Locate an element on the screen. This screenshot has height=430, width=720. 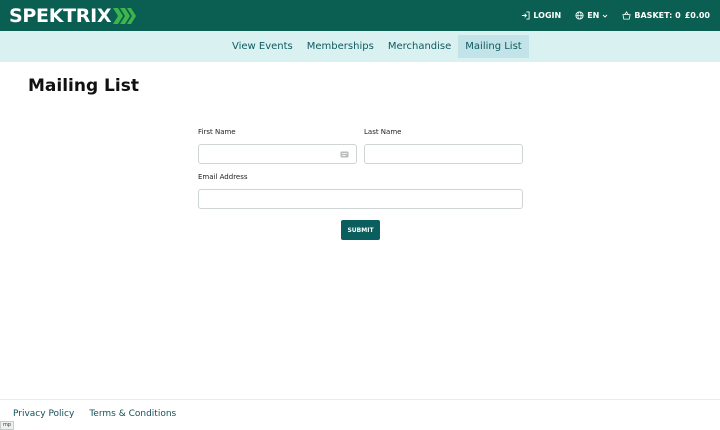
basket-icon is located at coordinates (626, 15).